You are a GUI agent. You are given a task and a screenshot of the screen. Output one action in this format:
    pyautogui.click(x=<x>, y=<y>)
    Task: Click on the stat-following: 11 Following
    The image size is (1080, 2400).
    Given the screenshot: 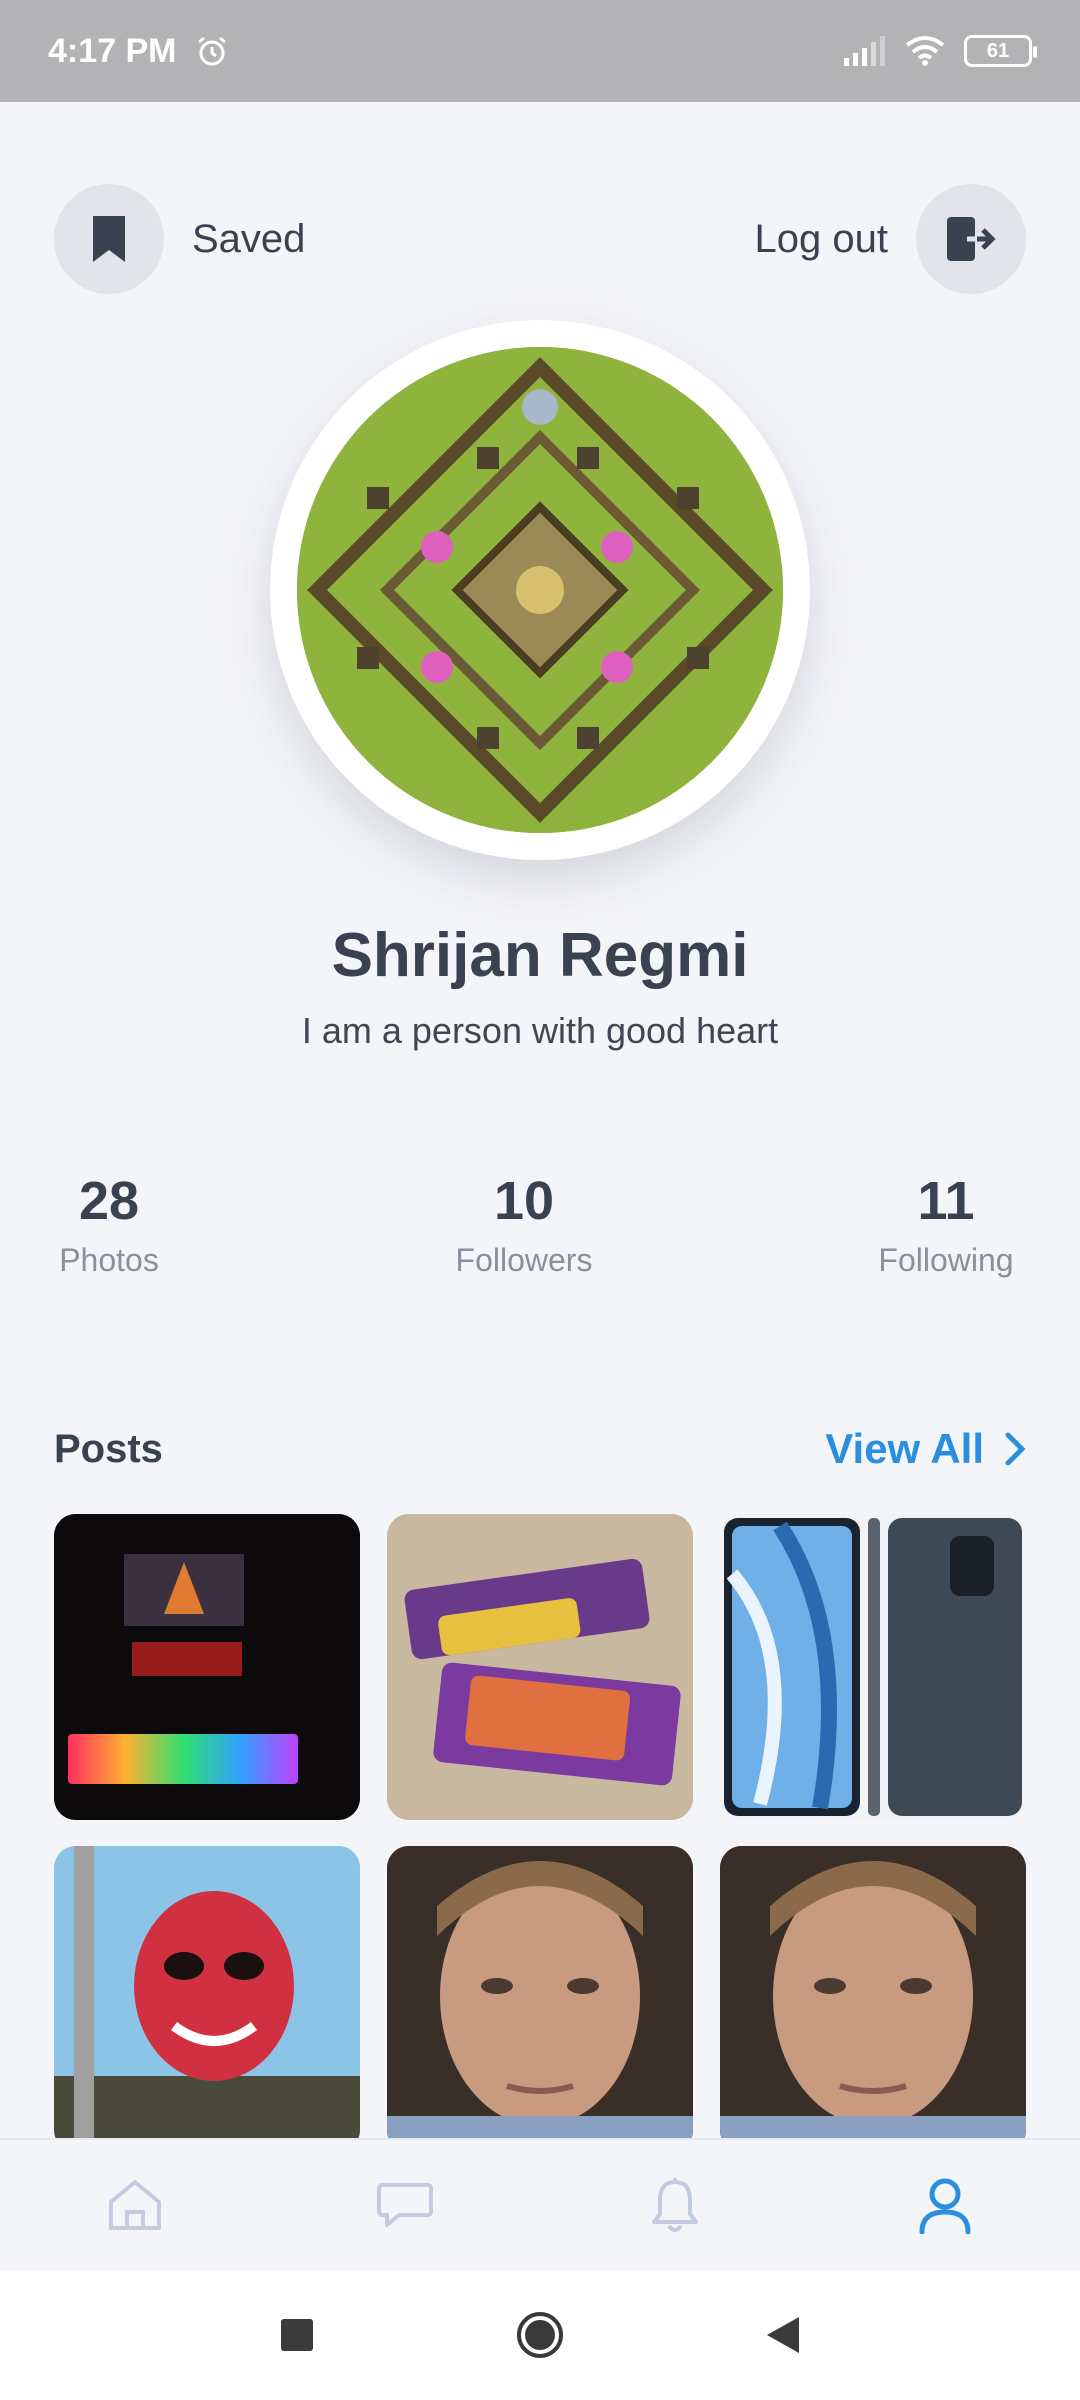 What is the action you would take?
    pyautogui.click(x=946, y=1224)
    